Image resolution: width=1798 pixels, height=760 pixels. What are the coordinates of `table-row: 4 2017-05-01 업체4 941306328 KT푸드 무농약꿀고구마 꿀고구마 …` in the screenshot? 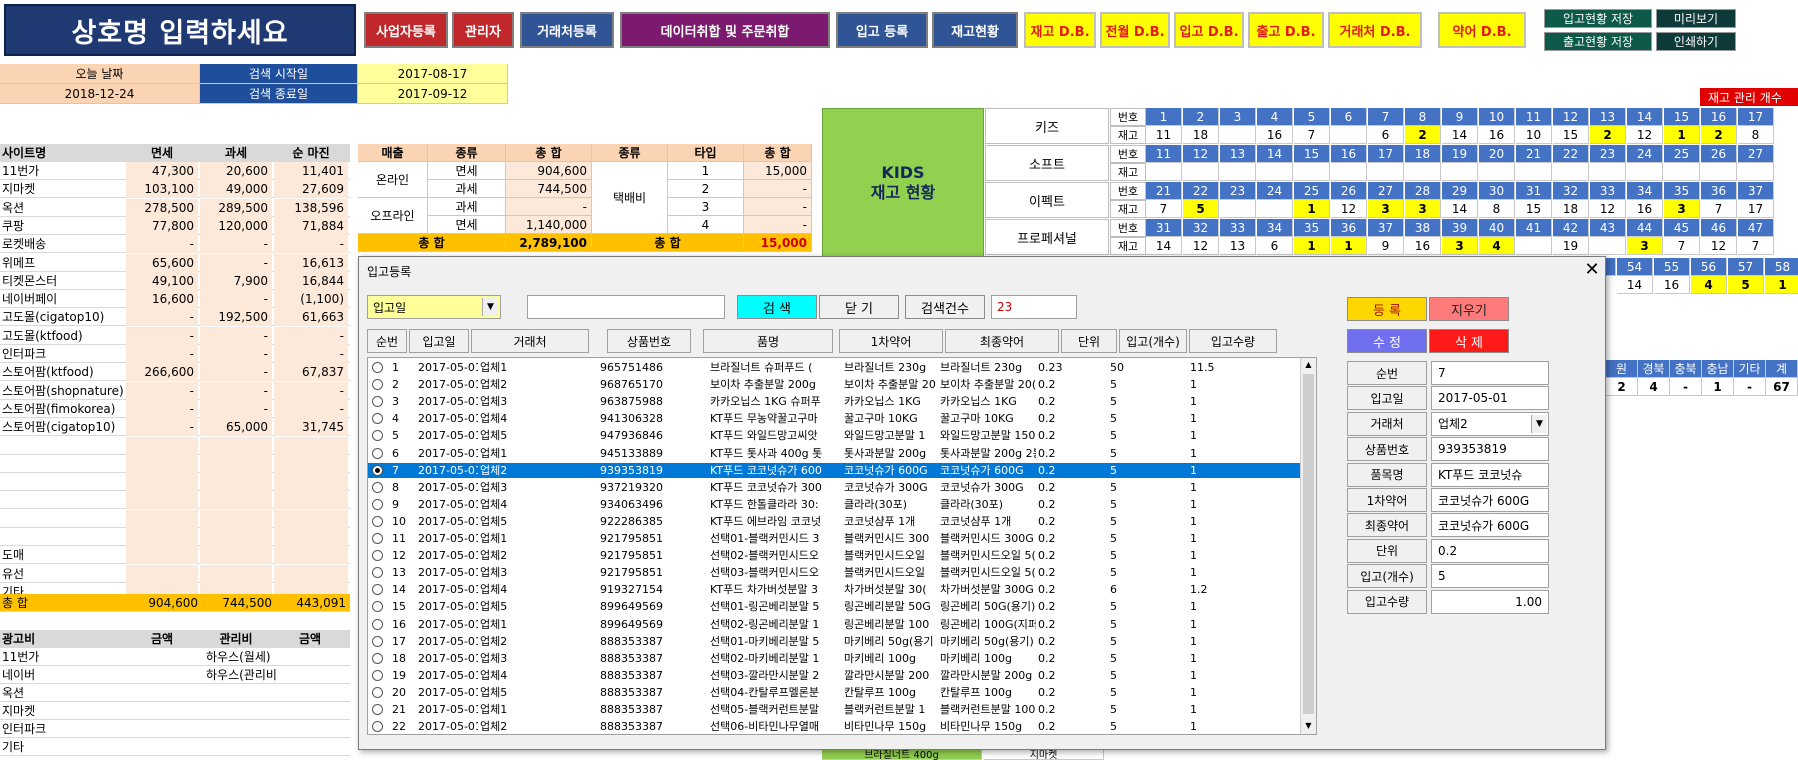 It's located at (834, 418).